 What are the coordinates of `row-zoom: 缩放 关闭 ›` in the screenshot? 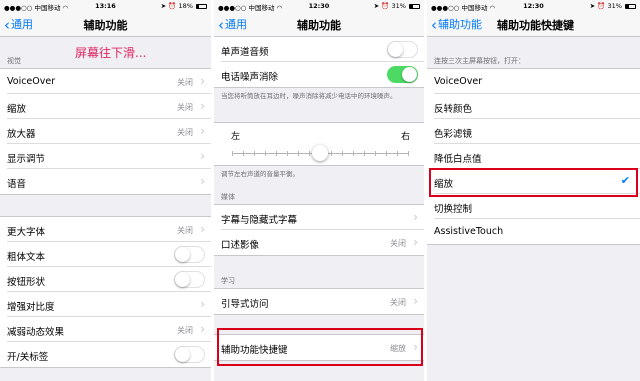 It's located at (109, 106).